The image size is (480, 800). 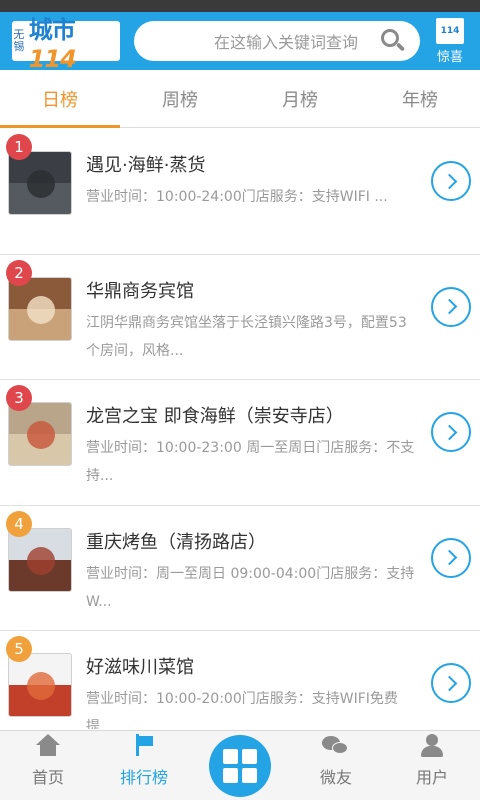 I want to click on search-icon, so click(x=393, y=41).